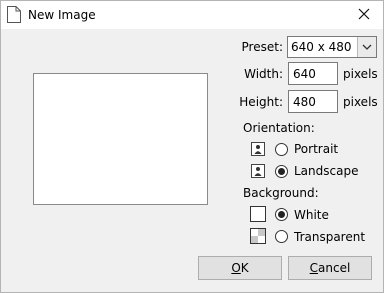 The height and width of the screenshot is (293, 384). I want to click on landscape-label: Landscape, so click(326, 171).